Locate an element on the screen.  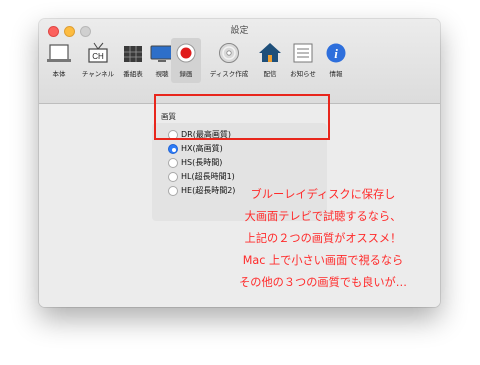
svg-text: i is located at coordinates (336, 53).